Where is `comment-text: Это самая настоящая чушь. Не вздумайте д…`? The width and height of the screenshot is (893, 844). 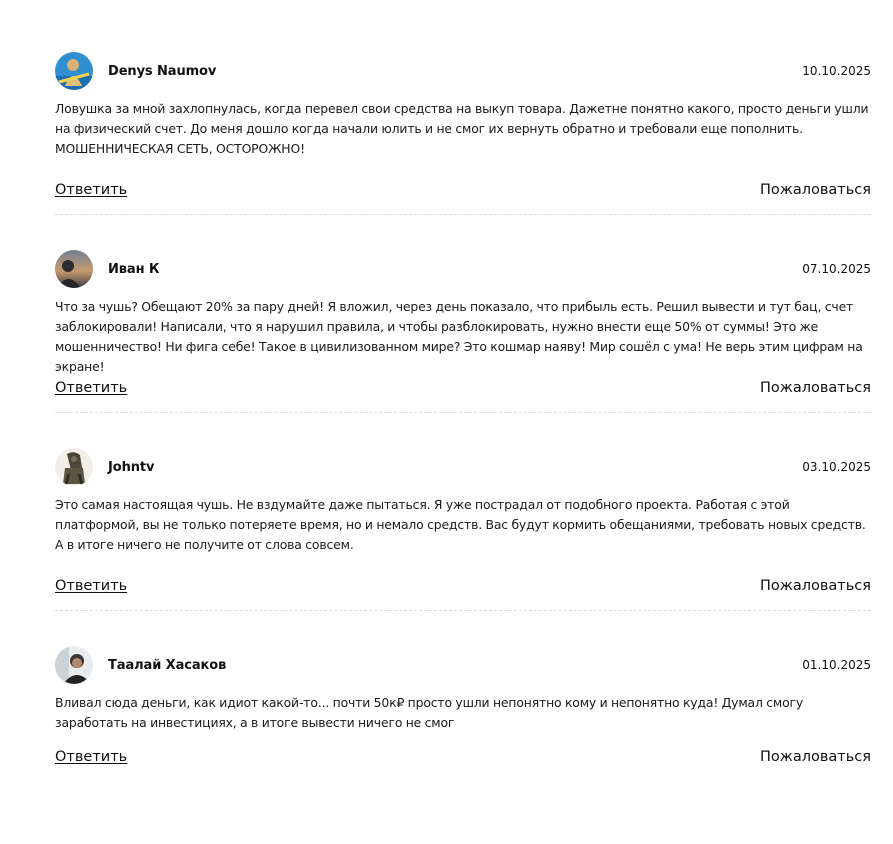
comment-text: Это самая настоящая чушь. Не вздумайте д… is located at coordinates (460, 524).